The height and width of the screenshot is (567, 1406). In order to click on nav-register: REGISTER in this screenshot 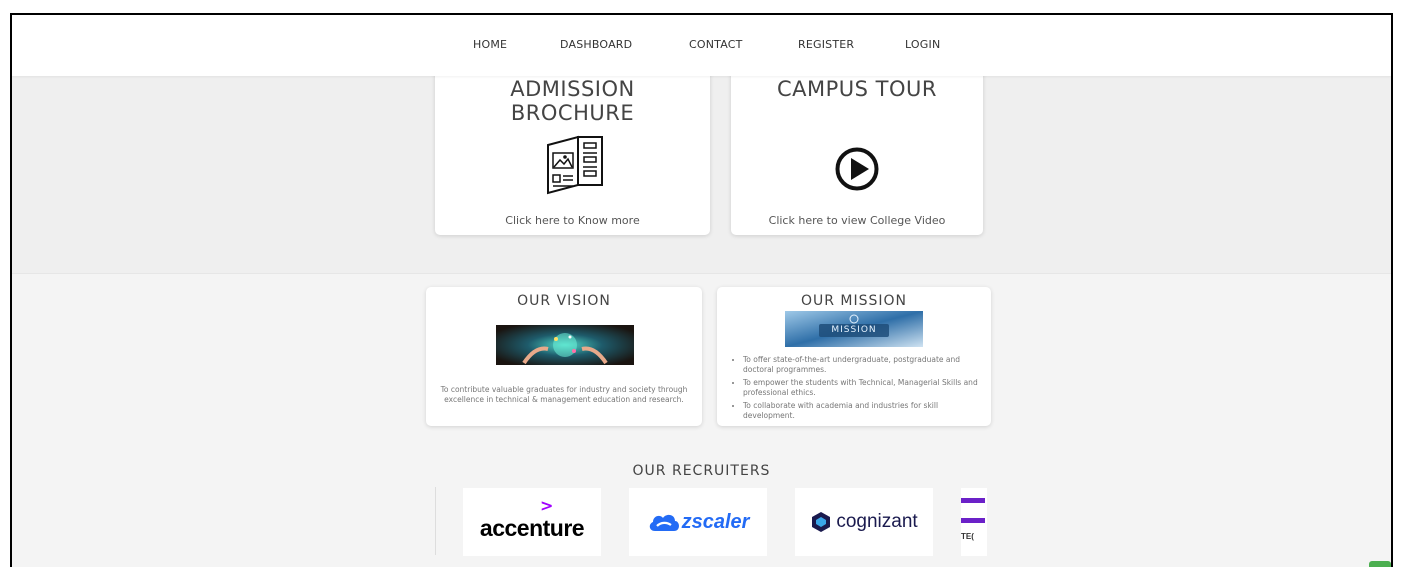, I will do `click(826, 44)`.